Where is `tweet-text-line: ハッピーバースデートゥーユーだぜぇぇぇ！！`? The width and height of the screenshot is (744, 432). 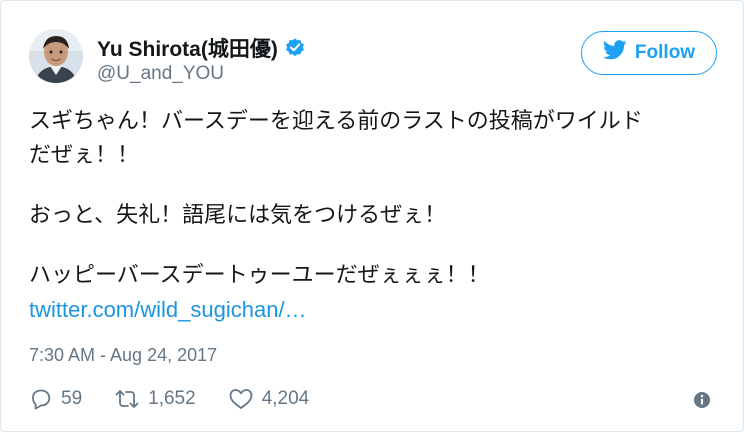
tweet-text-line: ハッピーバースデートゥーユーだぜぇぇぇ！！ is located at coordinates (259, 275).